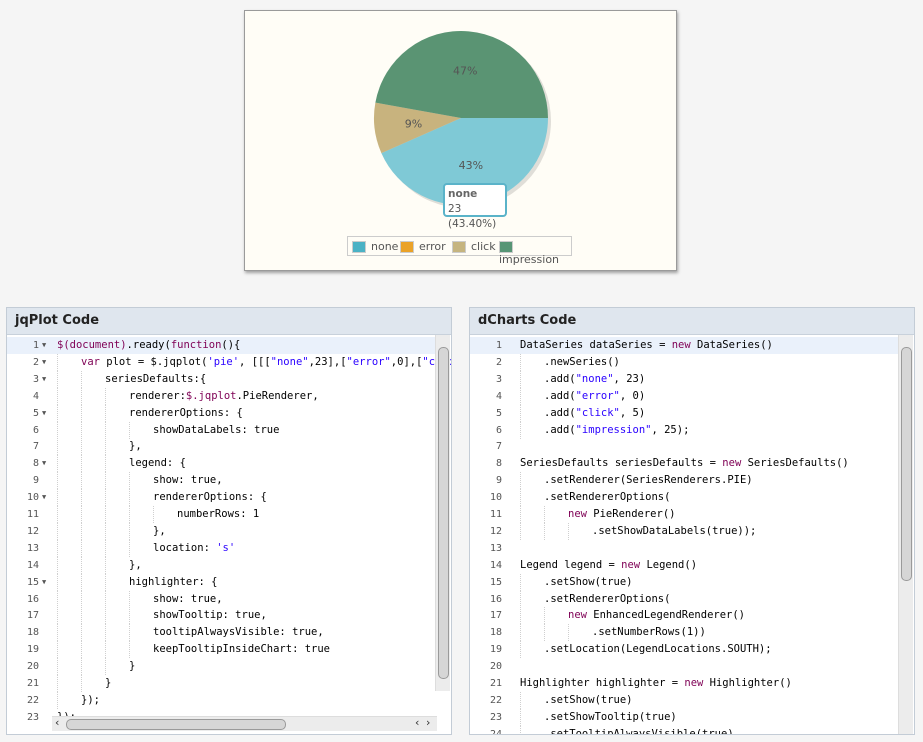  Describe the element at coordinates (529, 259) in the screenshot. I see `legend-label: impression` at that location.